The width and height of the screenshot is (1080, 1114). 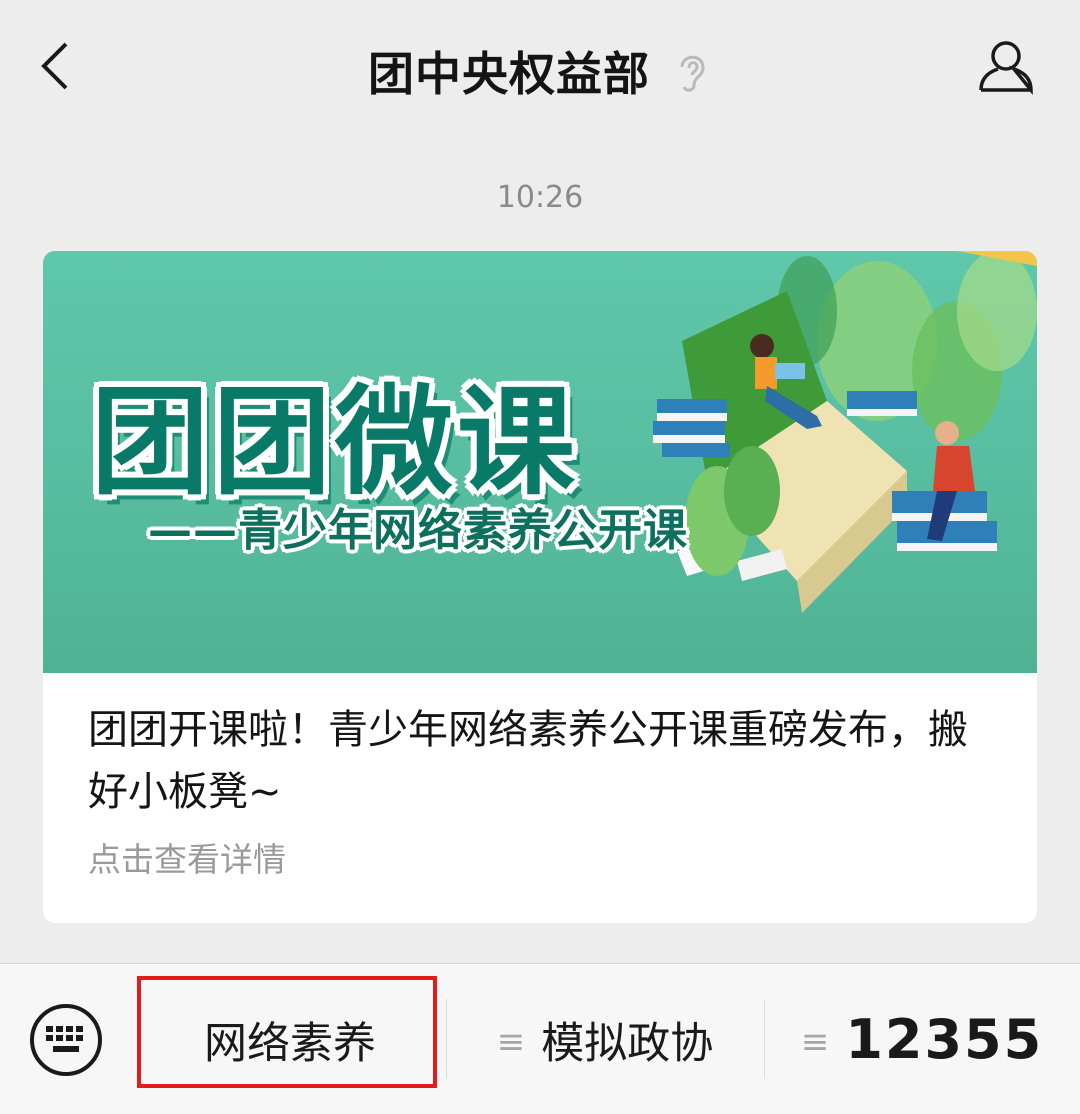 What do you see at coordinates (532, 857) in the screenshot?
I see `article-details-link: 点击查看详情` at bounding box center [532, 857].